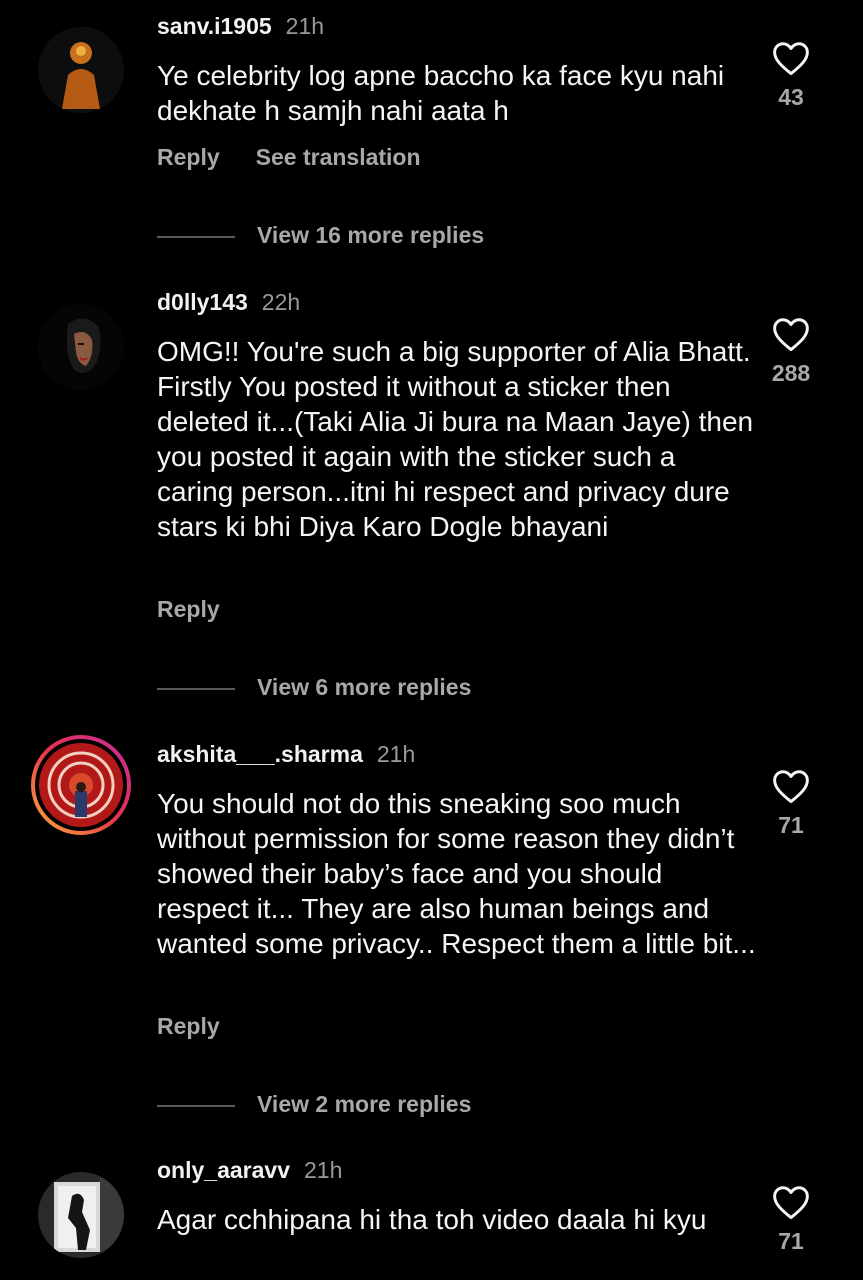 This screenshot has height=1280, width=863. Describe the element at coordinates (281, 302) in the screenshot. I see `timestamp: 22h` at that location.